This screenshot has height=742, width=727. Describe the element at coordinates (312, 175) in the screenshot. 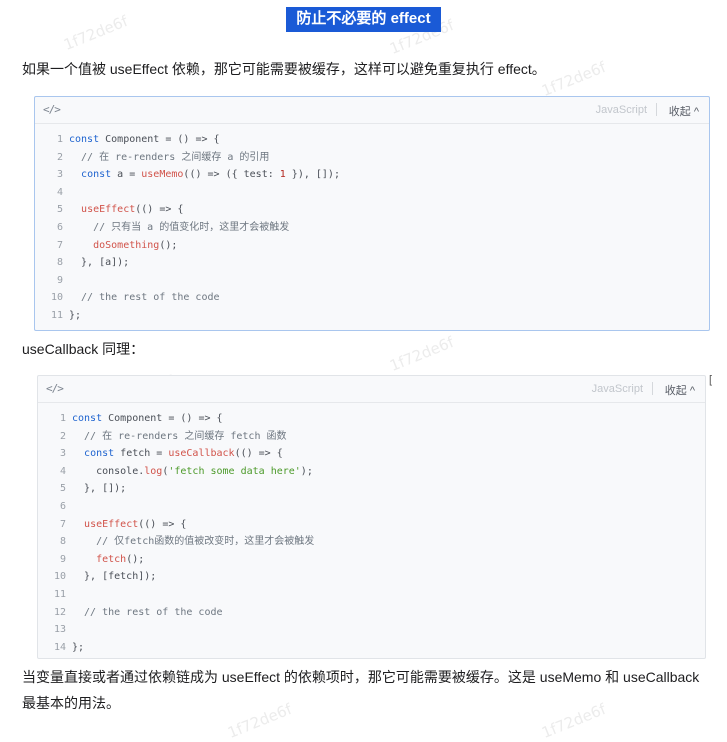

I see `code-token: }), []);` at that location.